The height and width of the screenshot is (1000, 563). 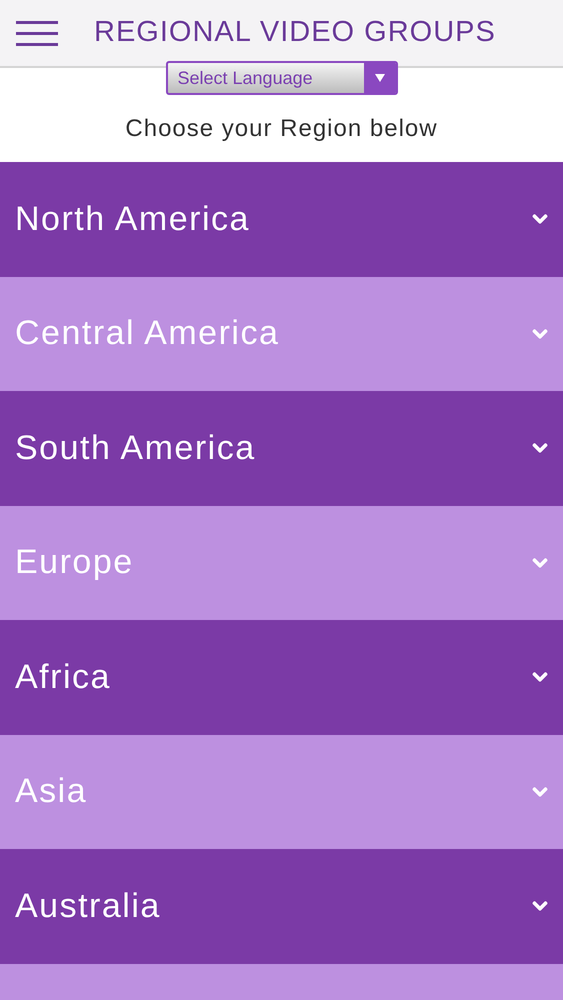 I want to click on menu-icon, so click(x=37, y=33).